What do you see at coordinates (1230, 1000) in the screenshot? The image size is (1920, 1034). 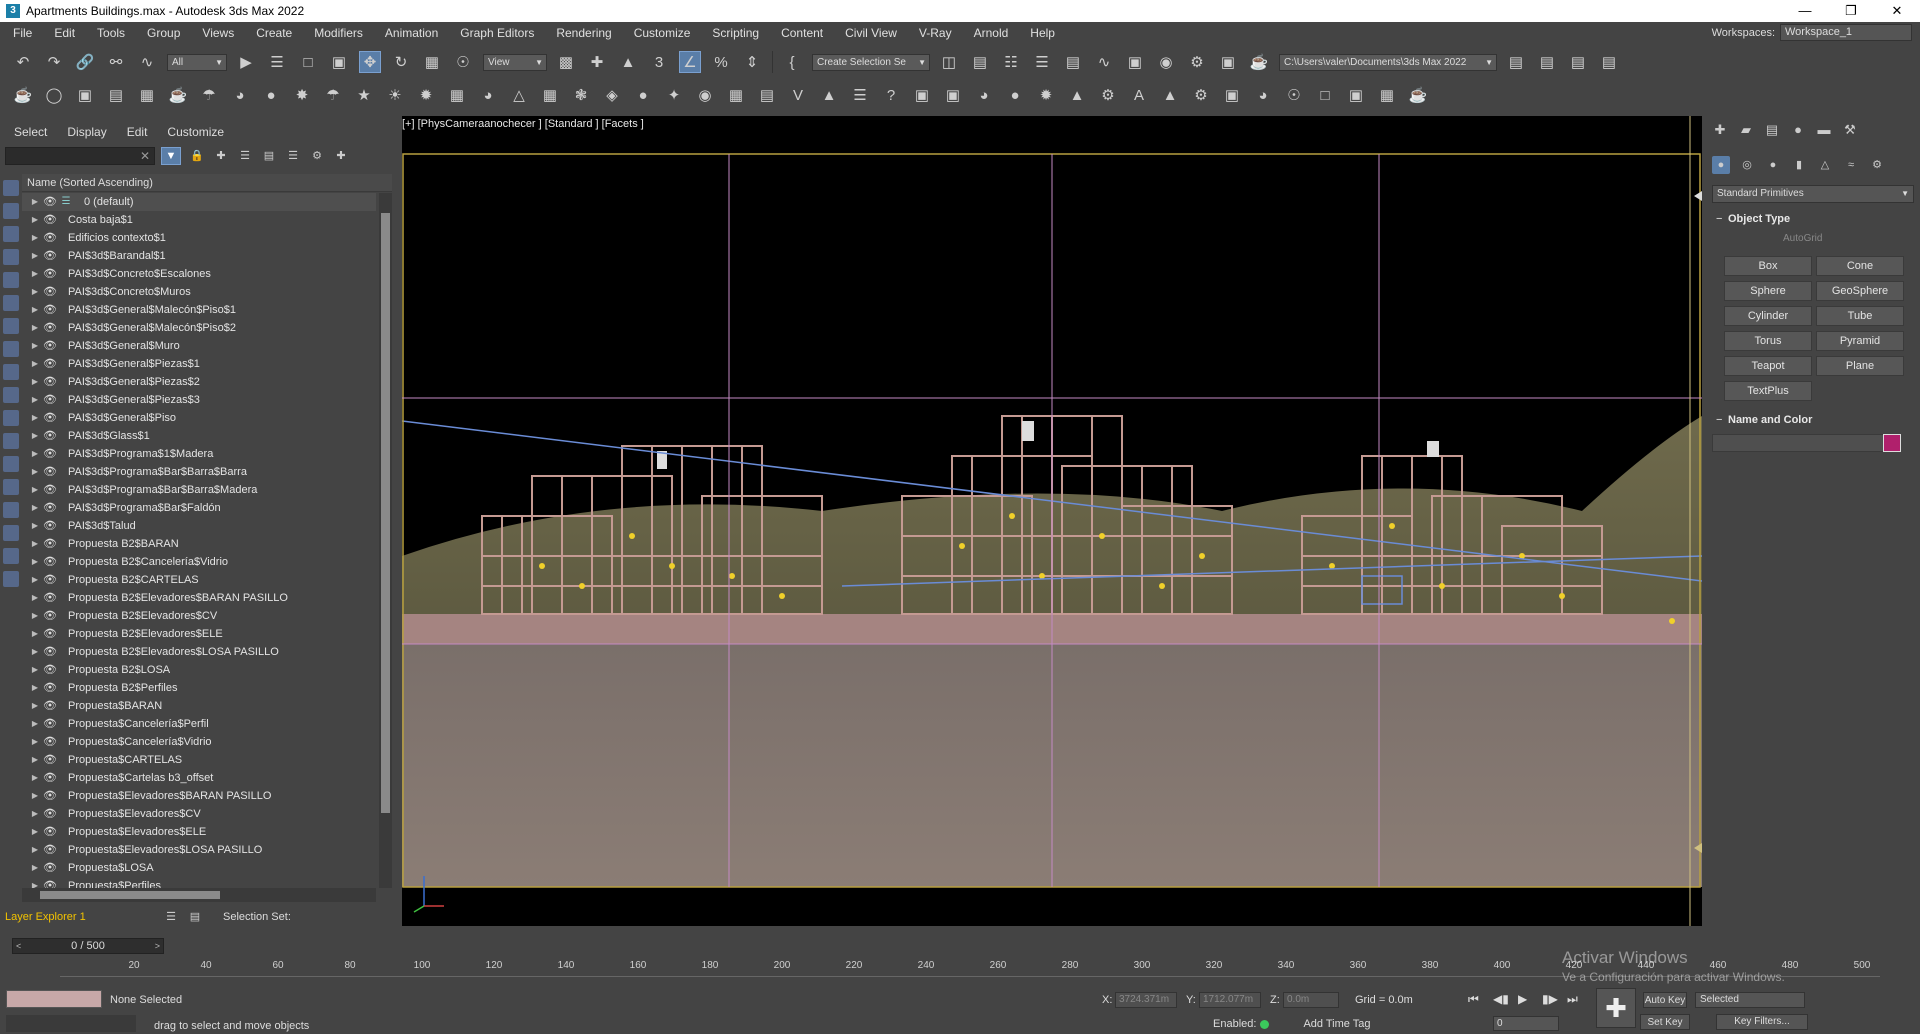 I see `y-coordinate-field: 1712.077m` at bounding box center [1230, 1000].